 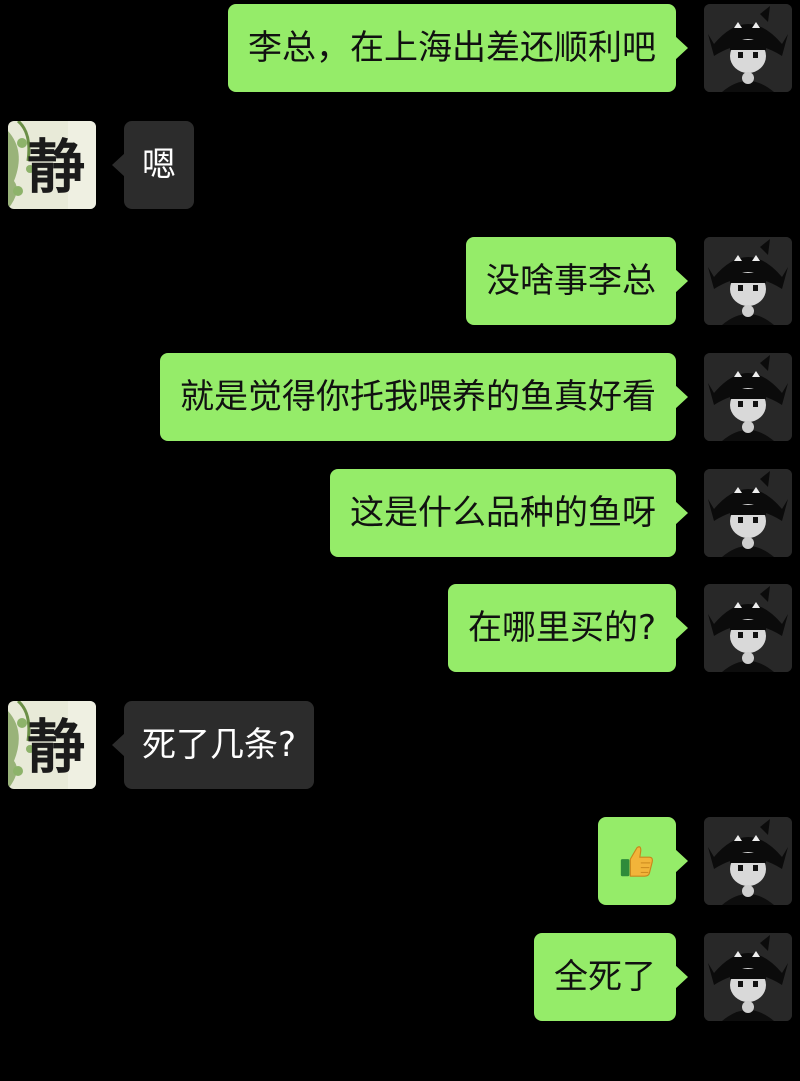 I want to click on message-row: 这是什么品种的鱼呀, so click(x=400, y=514).